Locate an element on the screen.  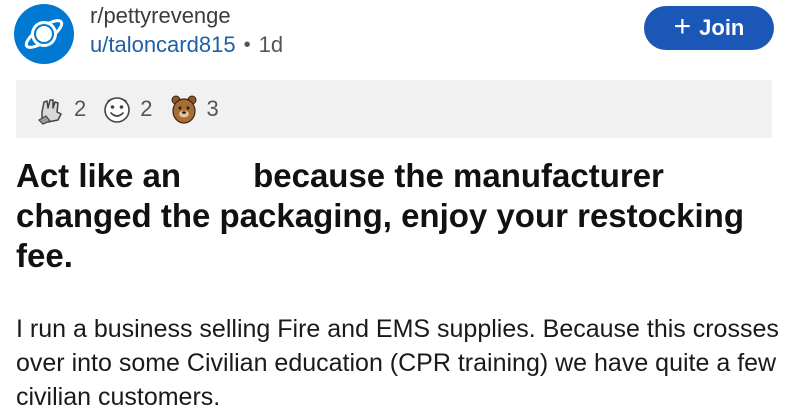
post-meta: r/pettyrevenge u/taloncard815 • 1d is located at coordinates (186, 31).